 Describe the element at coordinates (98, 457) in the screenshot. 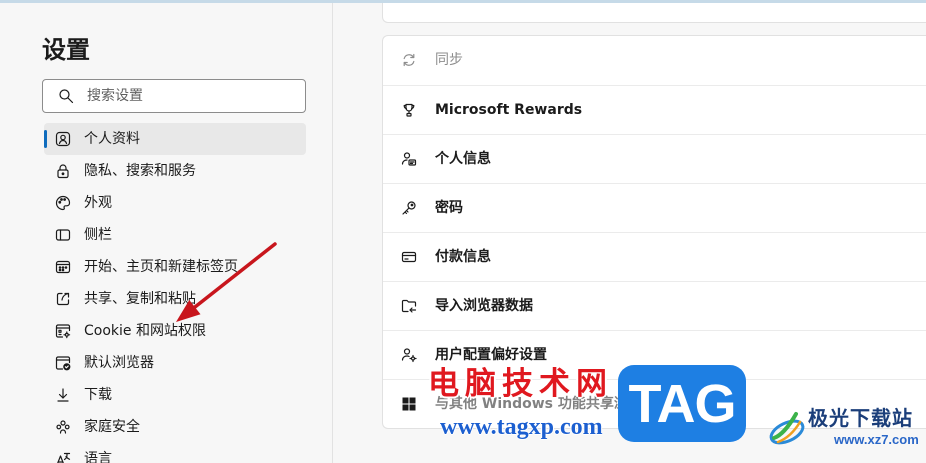

I see `nav-item-label: 语言` at that location.